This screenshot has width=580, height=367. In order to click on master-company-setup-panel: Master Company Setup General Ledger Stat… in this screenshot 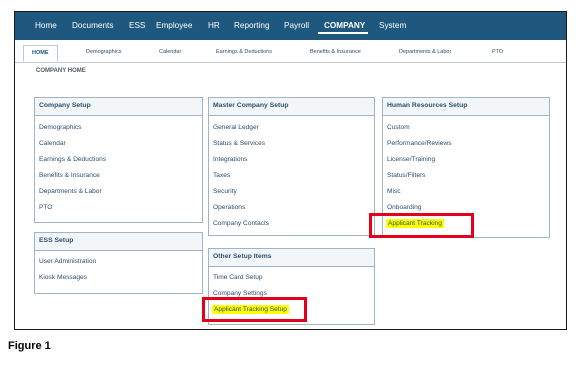, I will do `click(291, 166)`.